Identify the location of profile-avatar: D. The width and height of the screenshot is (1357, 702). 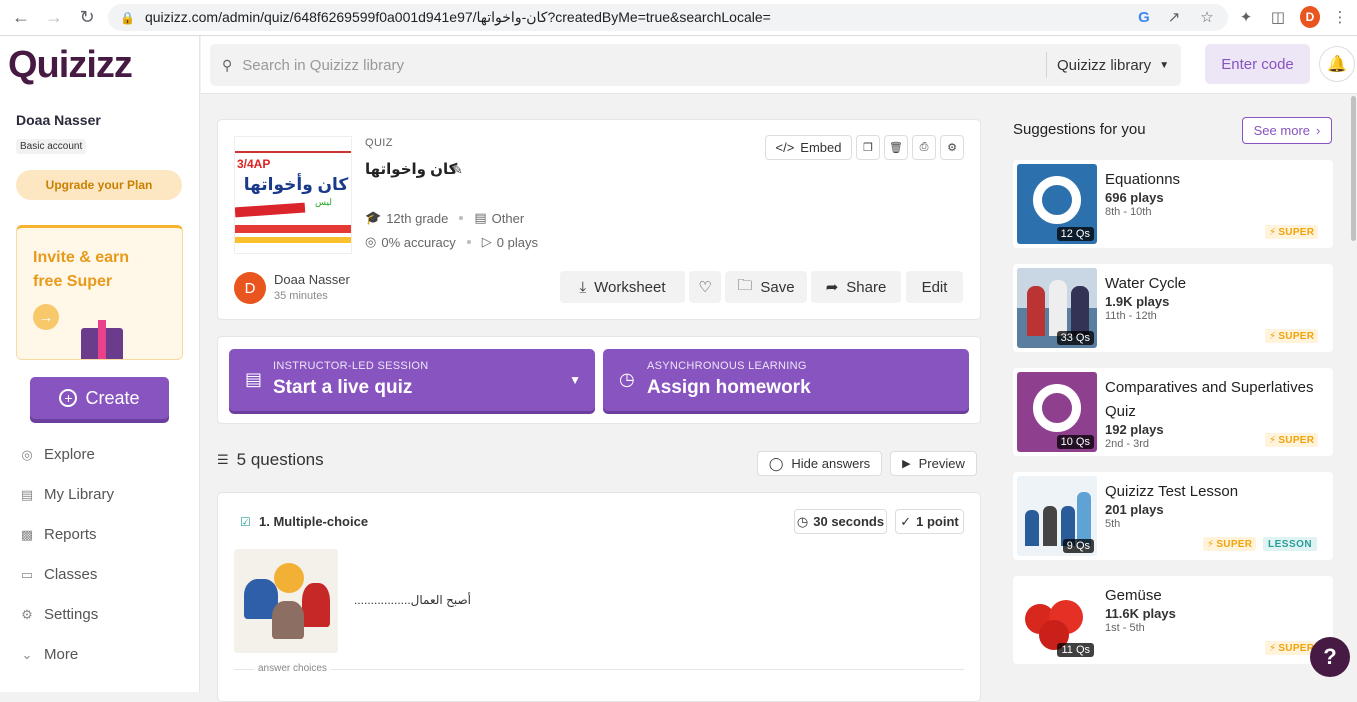
(1310, 17).